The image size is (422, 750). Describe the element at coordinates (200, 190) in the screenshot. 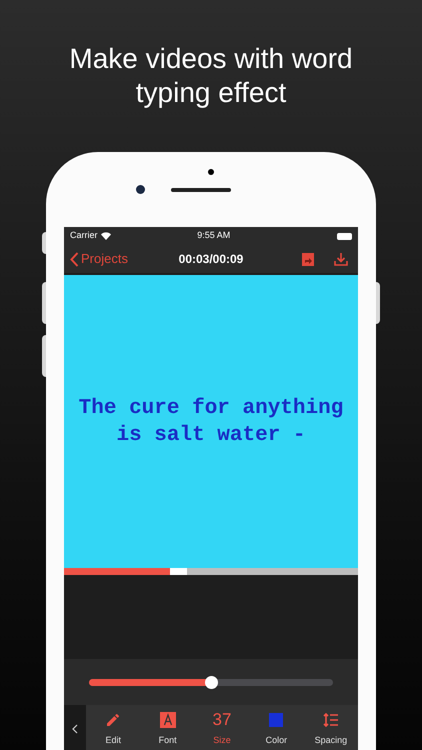

I see `speaker-grille` at that location.